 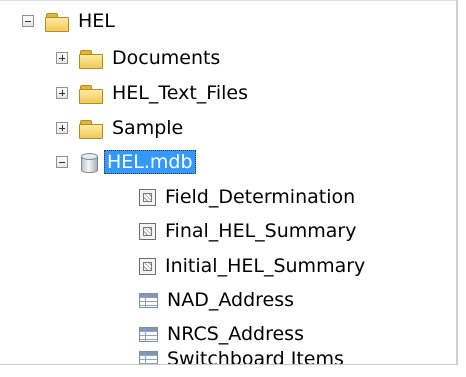 I want to click on tree-node-hel: HEL, so click(x=68, y=21).